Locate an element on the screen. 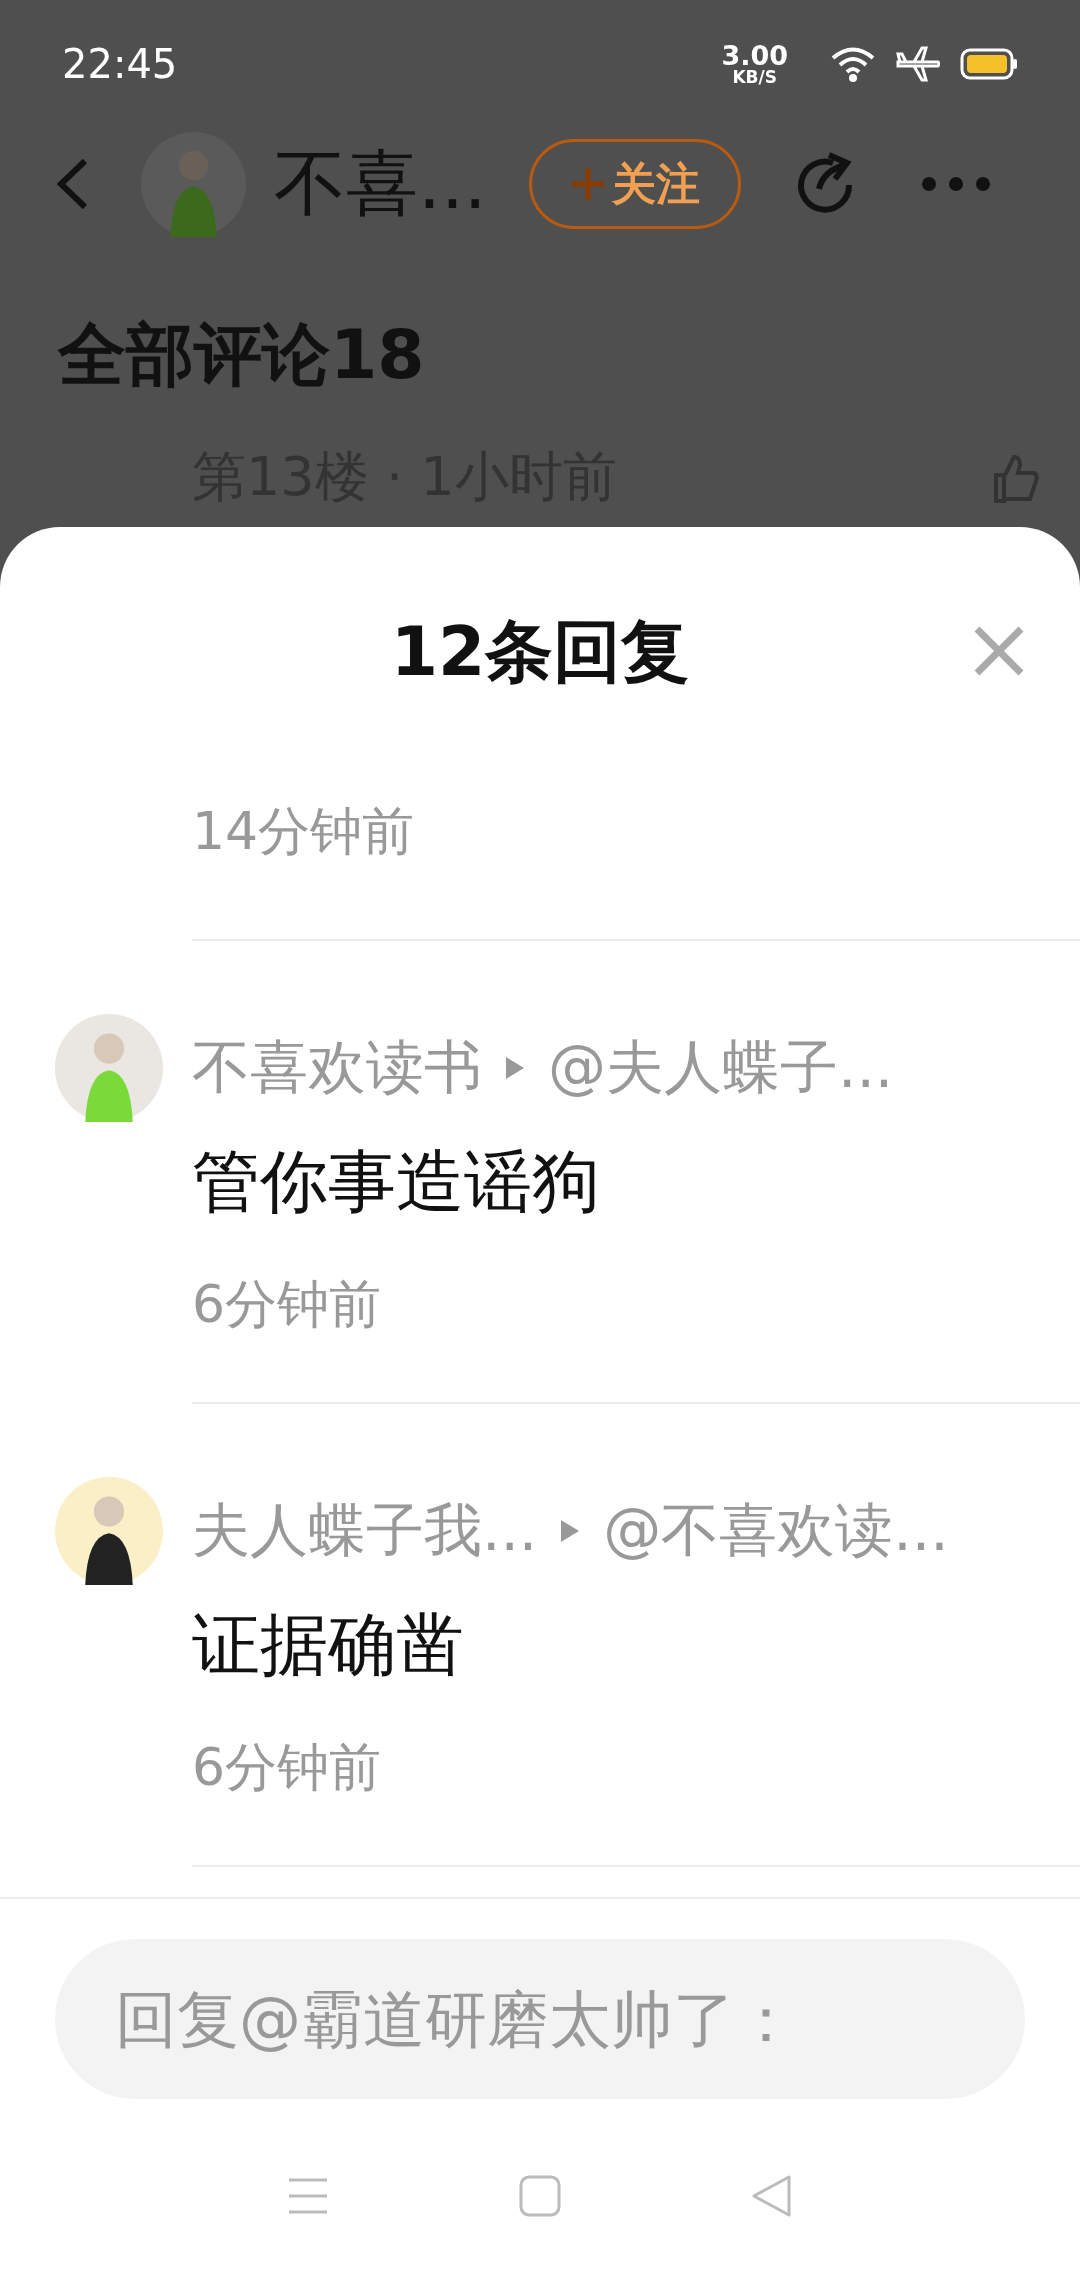  home-icon is located at coordinates (540, 2195).